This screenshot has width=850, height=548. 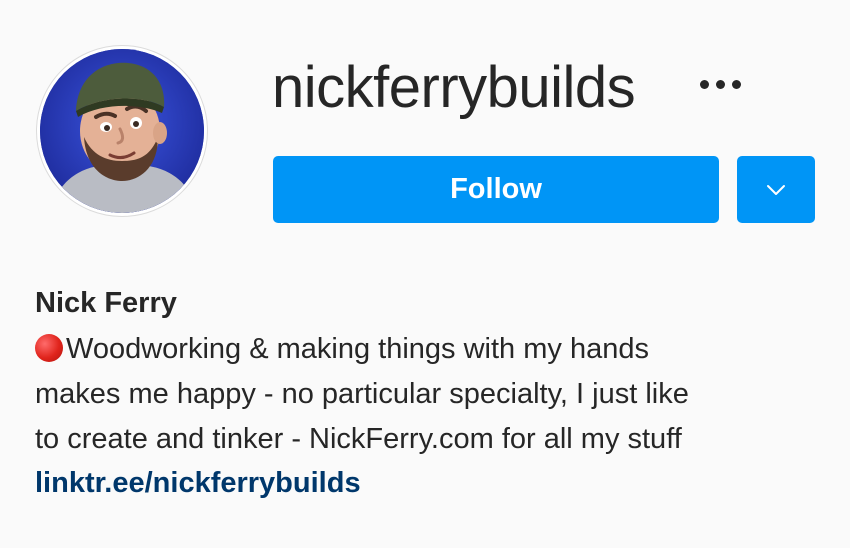 I want to click on profile-full-name: Nick Ferry, so click(x=106, y=303).